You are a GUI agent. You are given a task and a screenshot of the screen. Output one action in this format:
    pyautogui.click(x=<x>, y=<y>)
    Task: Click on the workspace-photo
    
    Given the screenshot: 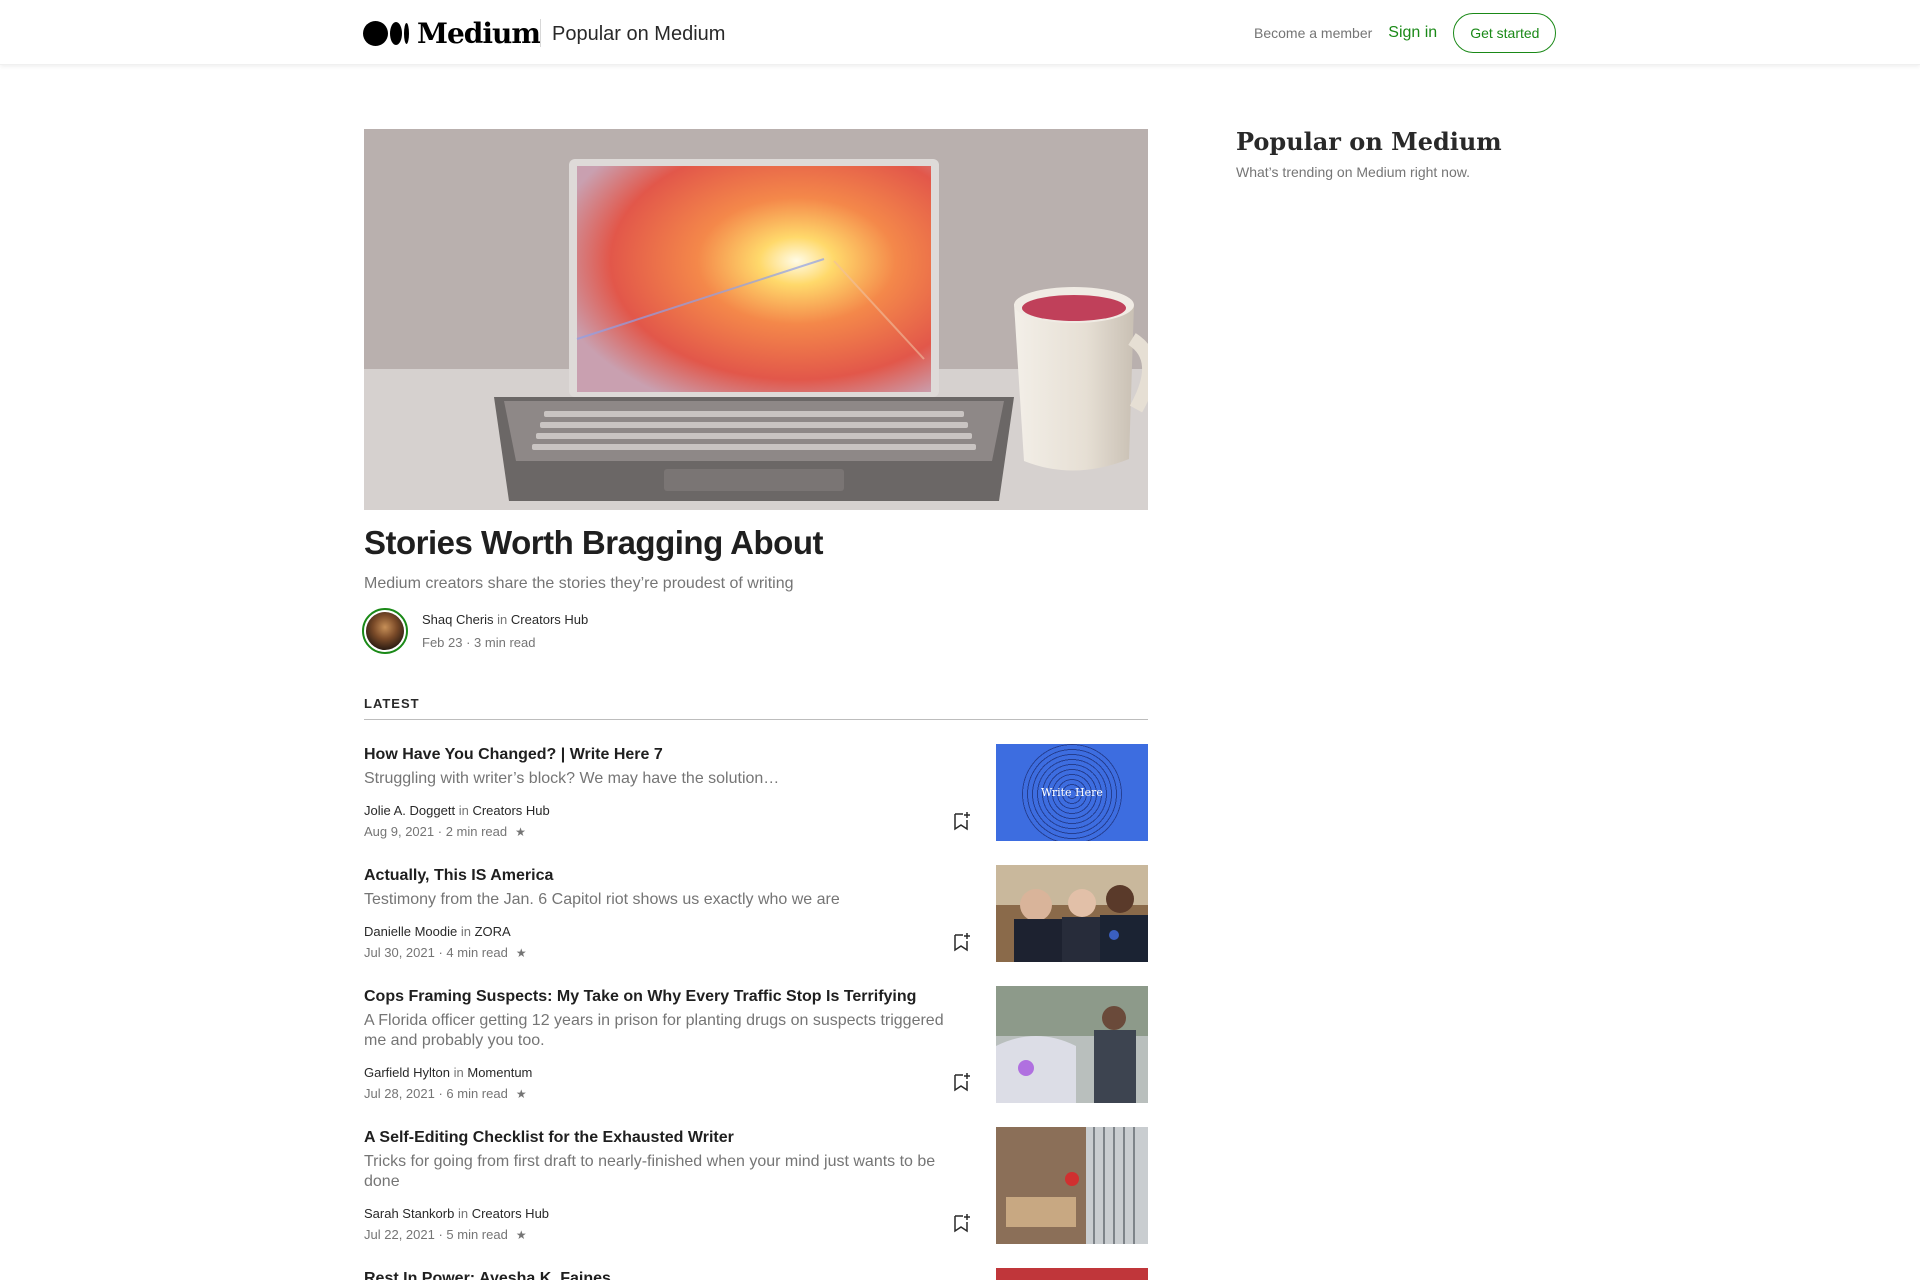 What is the action you would take?
    pyautogui.click(x=1072, y=1185)
    